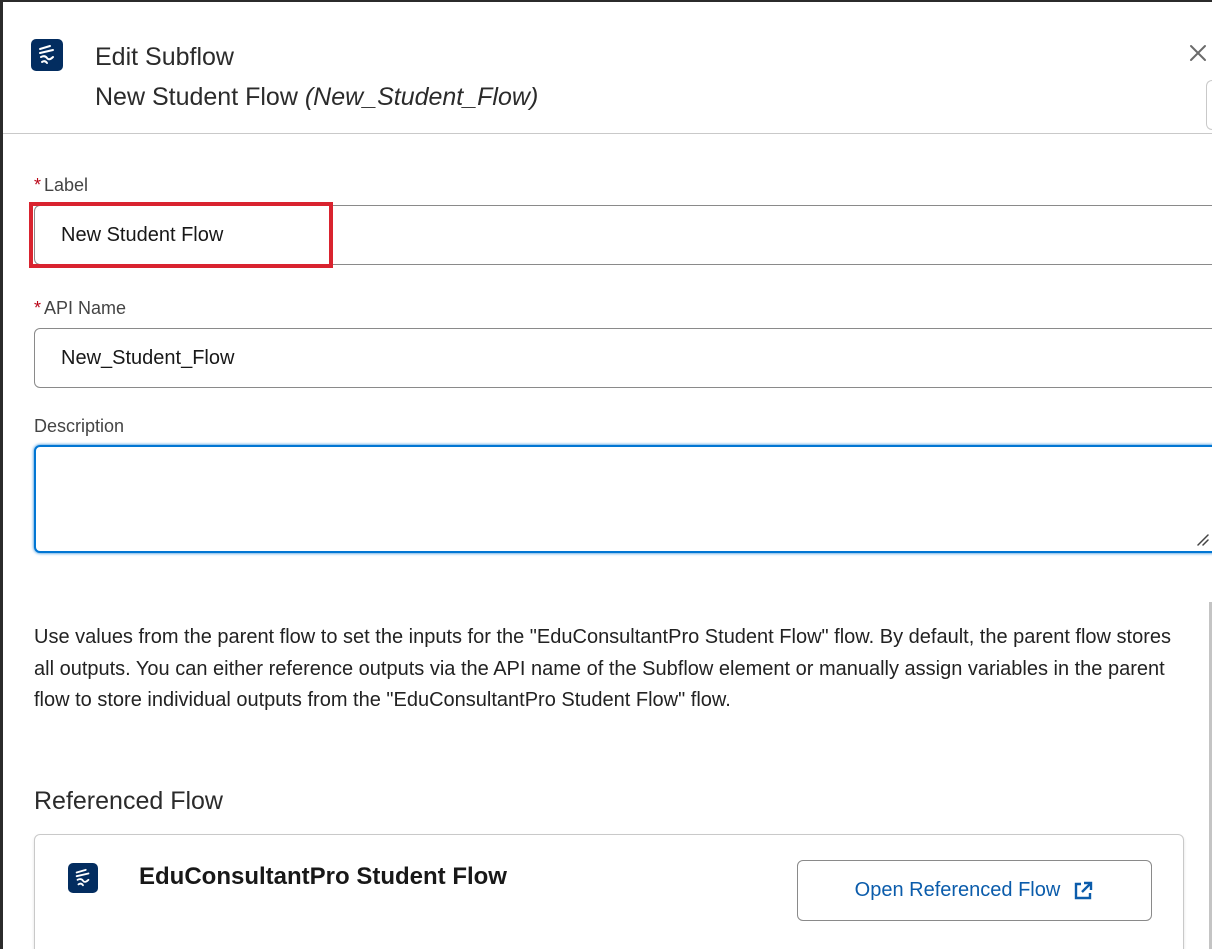 This screenshot has width=1212, height=949. Describe the element at coordinates (79, 426) in the screenshot. I see `description-field-label: Description` at that location.